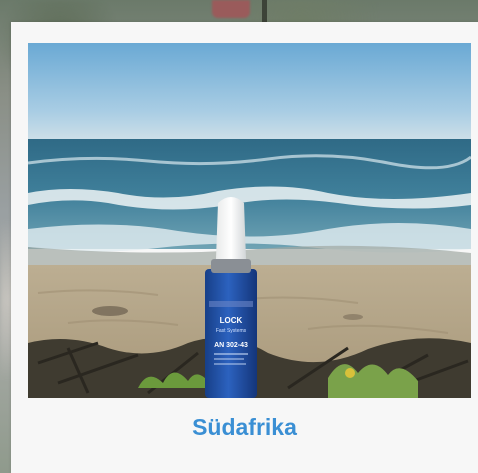 The height and width of the screenshot is (473, 478). I want to click on label-code: AN 302-43, so click(231, 345).